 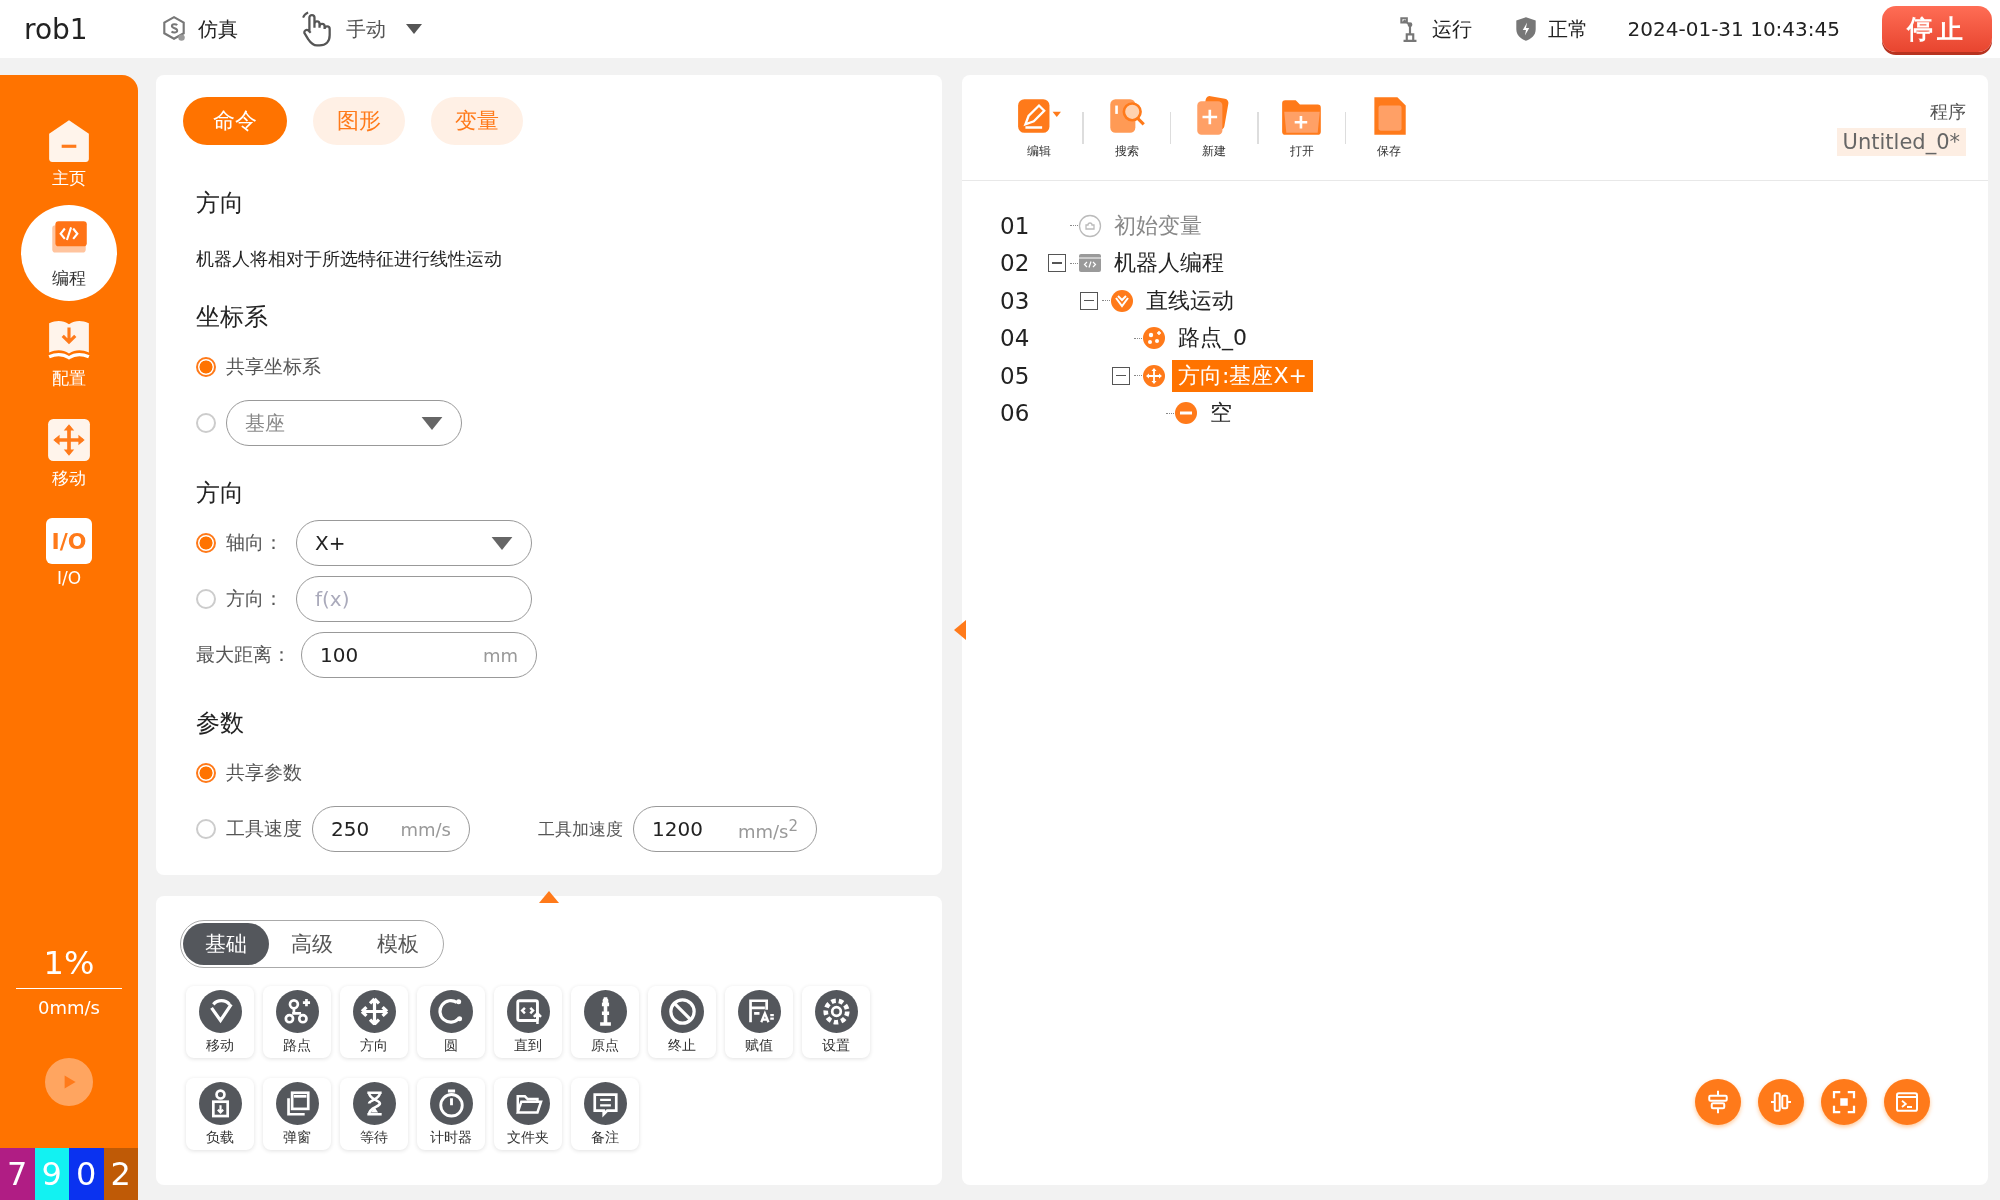 I want to click on command-tile: 原点, so click(x=605, y=1022).